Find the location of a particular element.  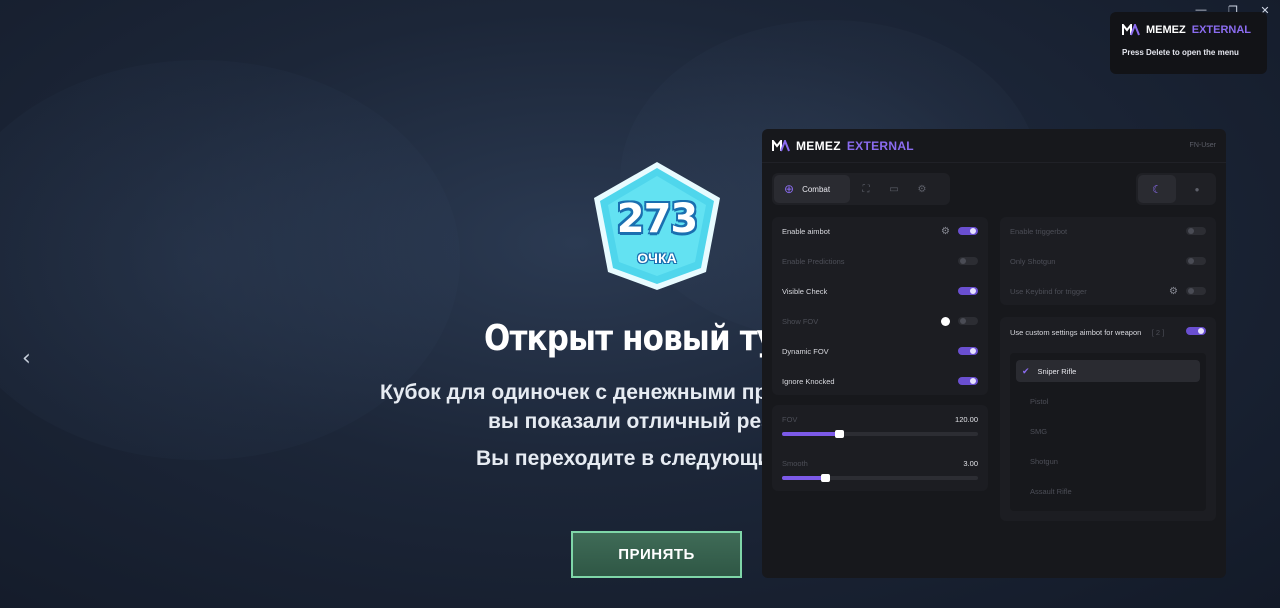

enable-aimbot-toggle is located at coordinates (968, 231).